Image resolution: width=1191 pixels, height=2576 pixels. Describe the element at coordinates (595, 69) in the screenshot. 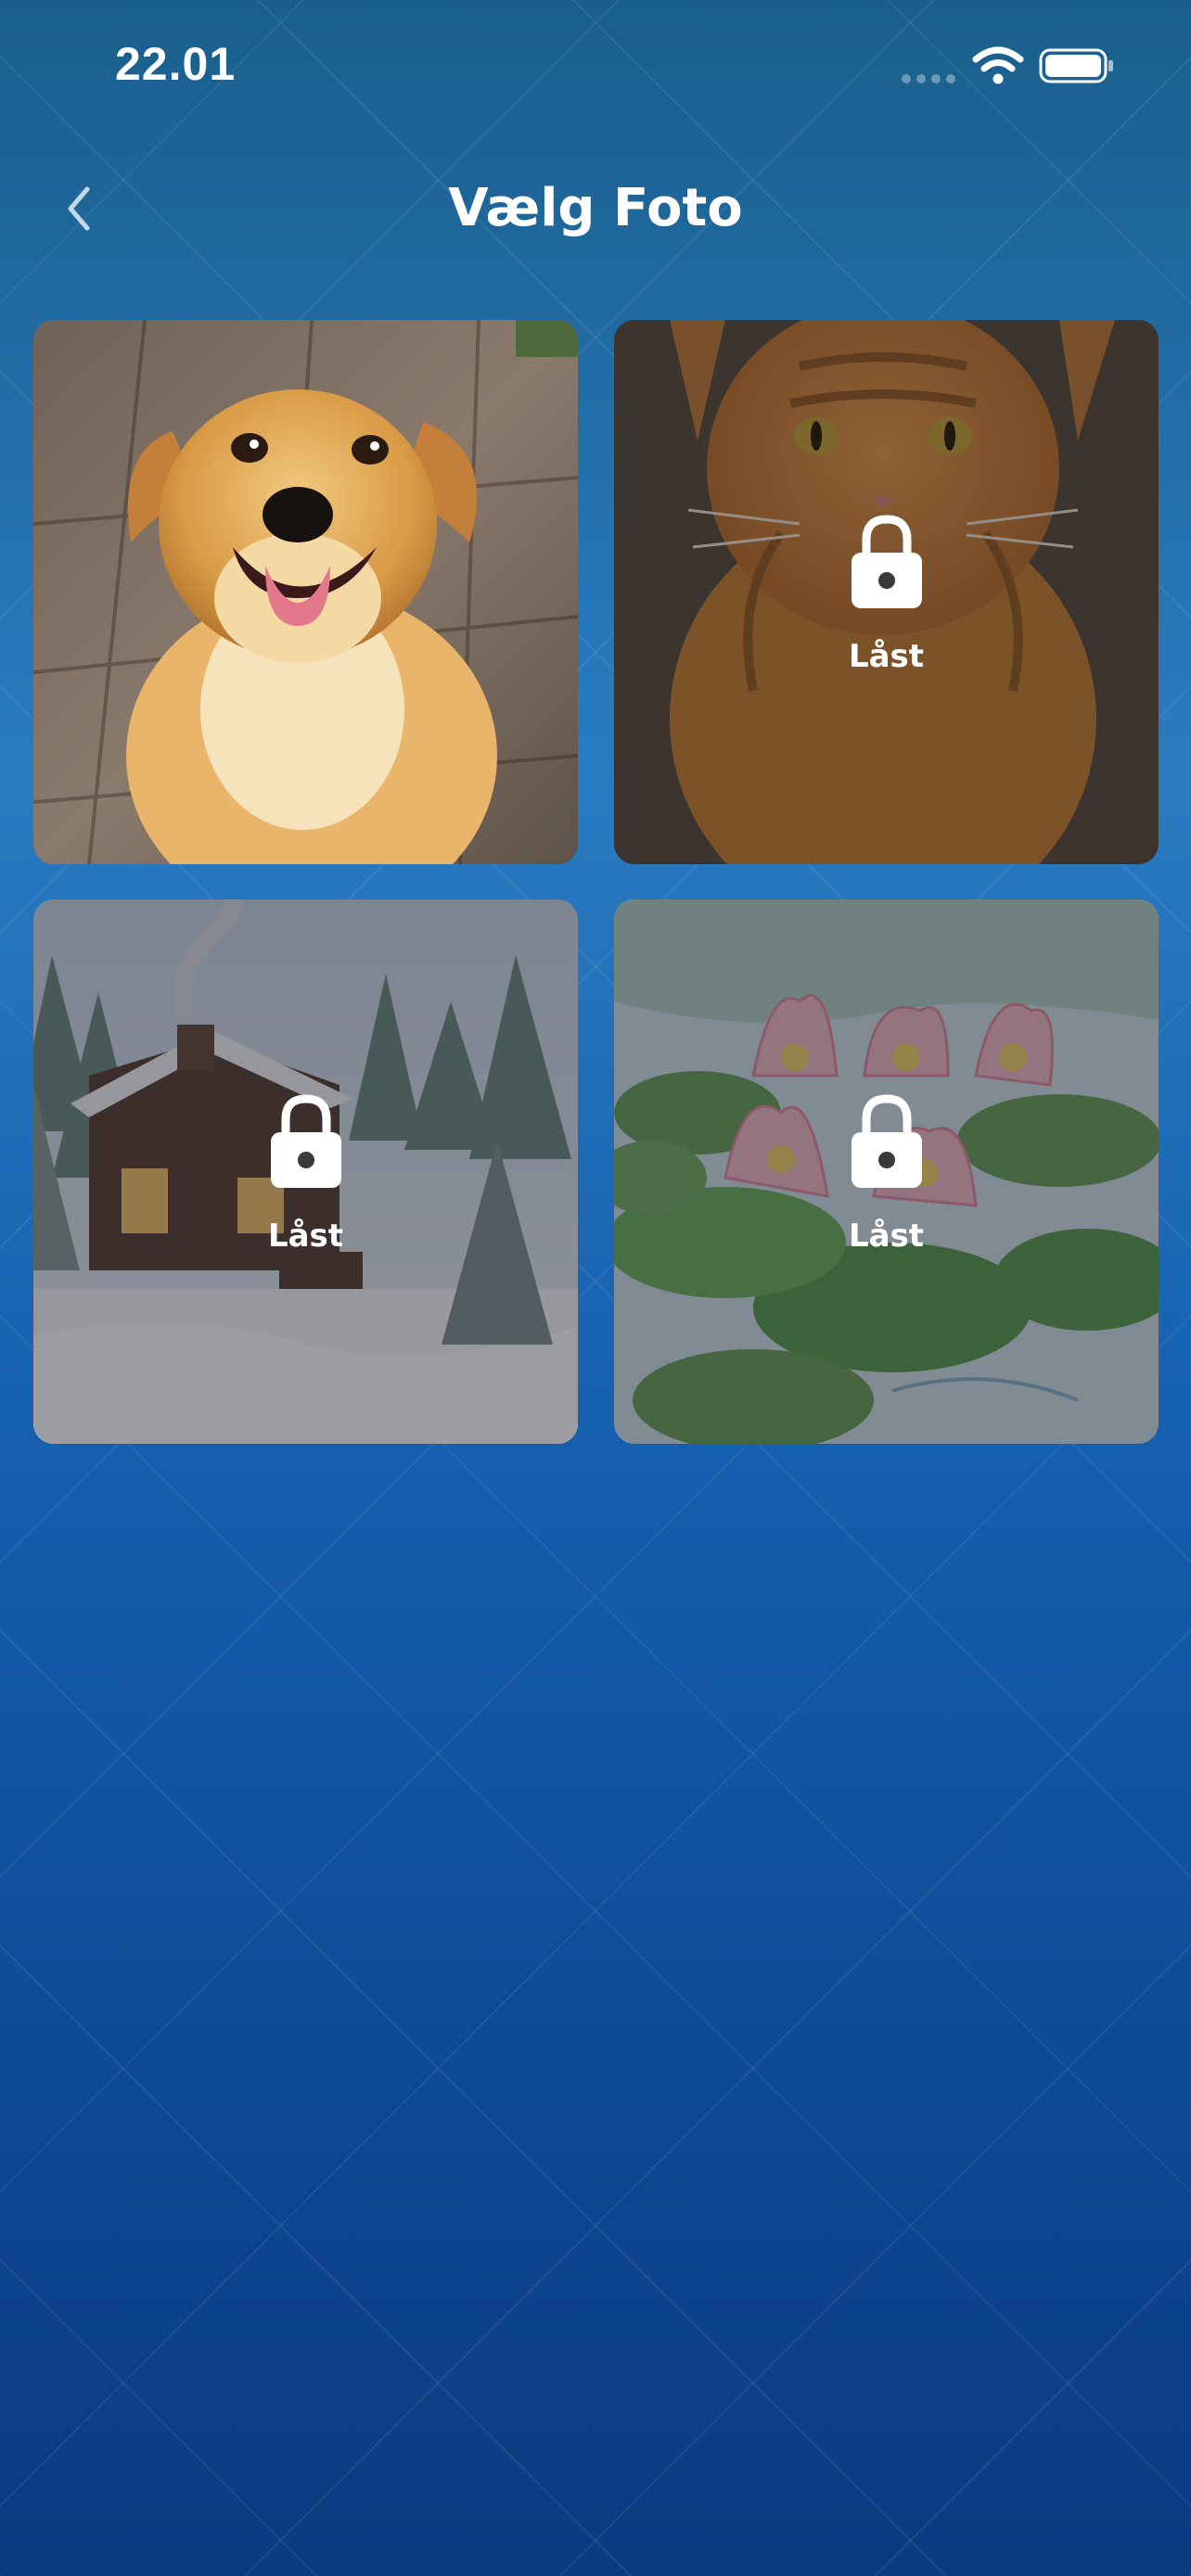

I see `status-bar: 22.01` at that location.